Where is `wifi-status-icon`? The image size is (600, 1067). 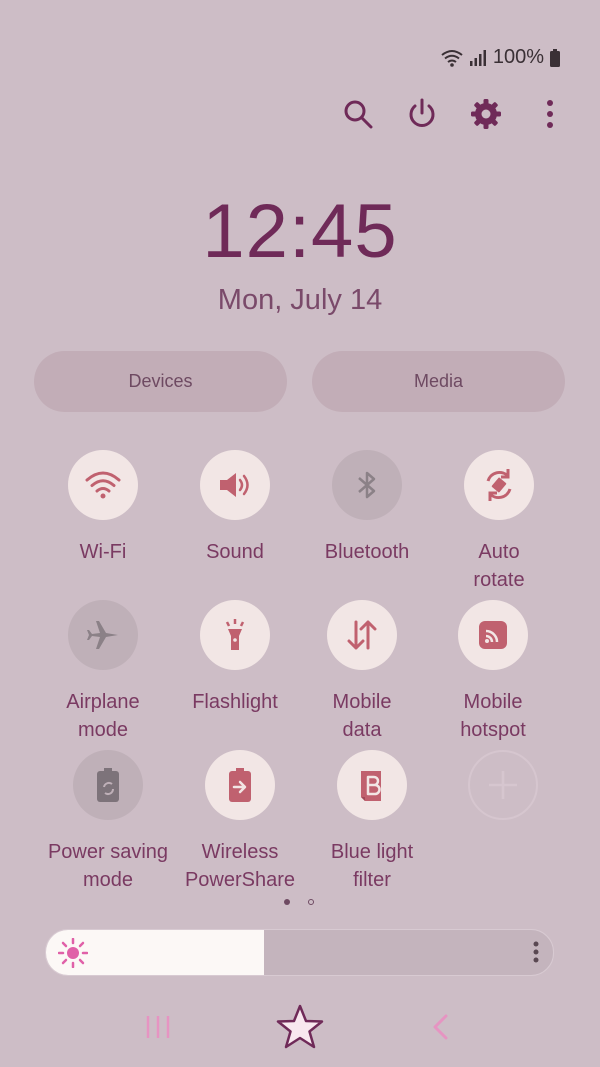 wifi-status-icon is located at coordinates (452, 58).